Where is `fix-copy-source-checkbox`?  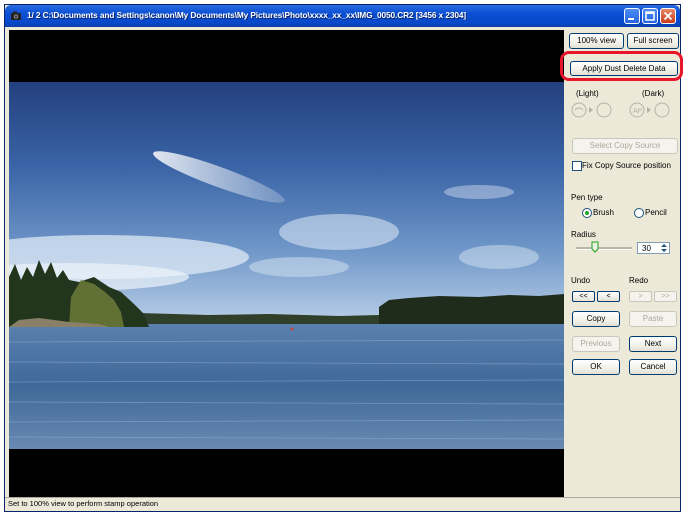
fix-copy-source-checkbox is located at coordinates (577, 166).